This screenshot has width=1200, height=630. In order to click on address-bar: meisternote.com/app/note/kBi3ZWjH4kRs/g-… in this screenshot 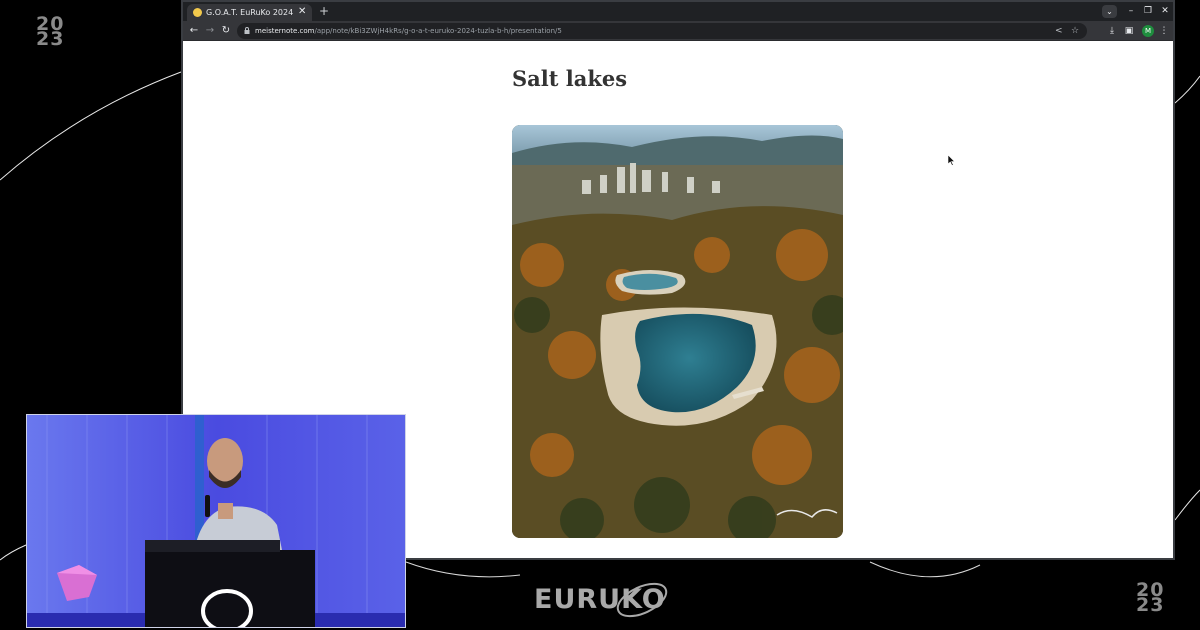, I will do `click(662, 31)`.